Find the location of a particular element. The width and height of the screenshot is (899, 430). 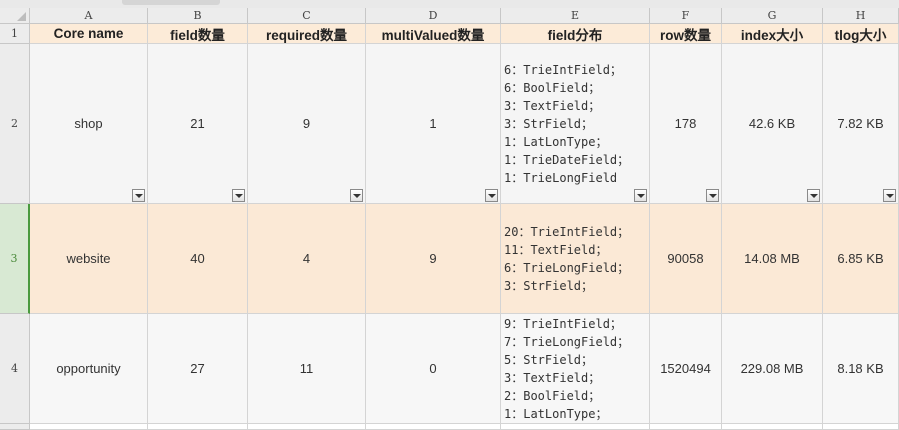

cell-text: 42.6 KB is located at coordinates (772, 123).